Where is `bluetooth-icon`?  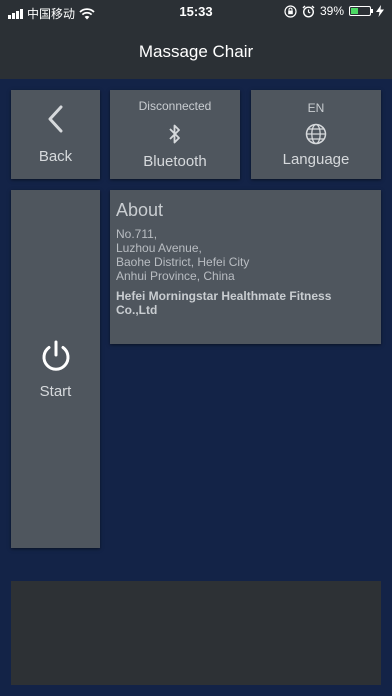
bluetooth-icon is located at coordinates (174, 134).